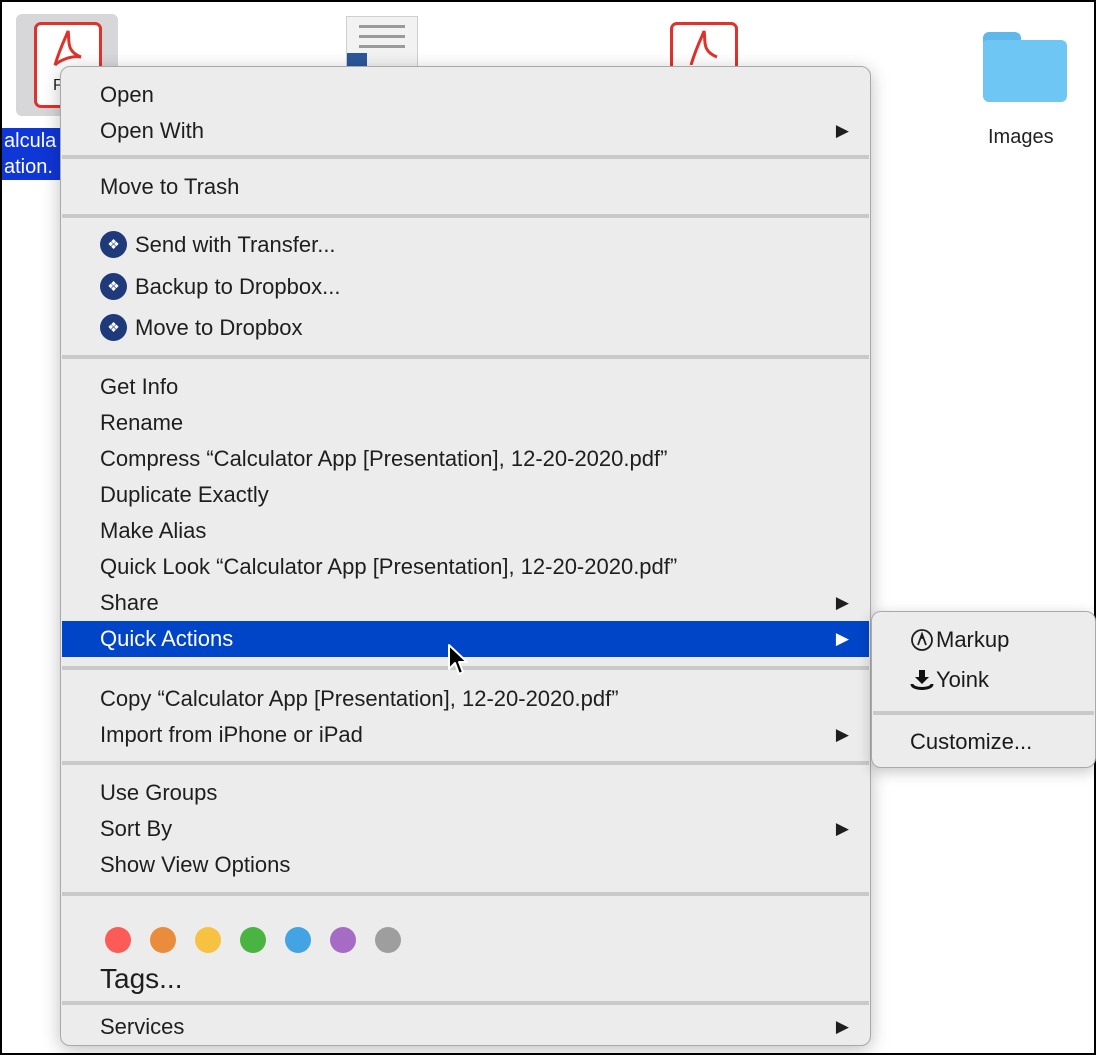 Image resolution: width=1096 pixels, height=1055 pixels. What do you see at coordinates (152, 130) in the screenshot?
I see `menu-item-label: Open With` at bounding box center [152, 130].